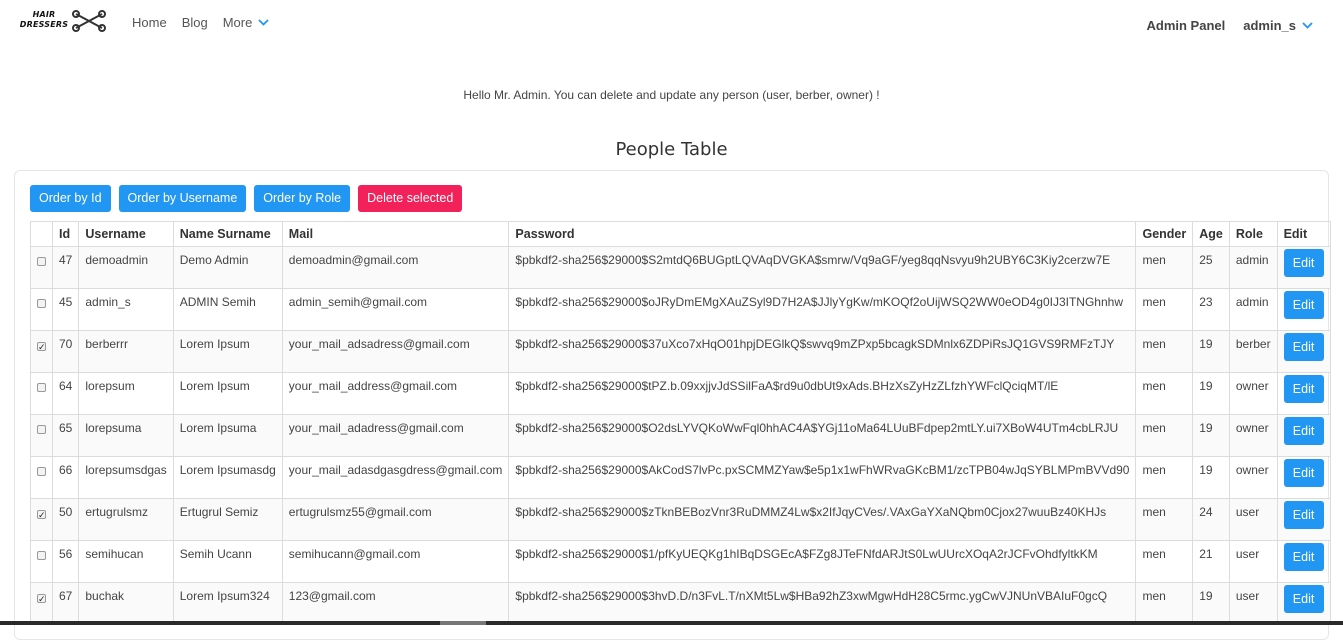 This screenshot has width=1343, height=640. Describe the element at coordinates (44, 20) in the screenshot. I see `brand-text: HAIR DRESSERS` at that location.